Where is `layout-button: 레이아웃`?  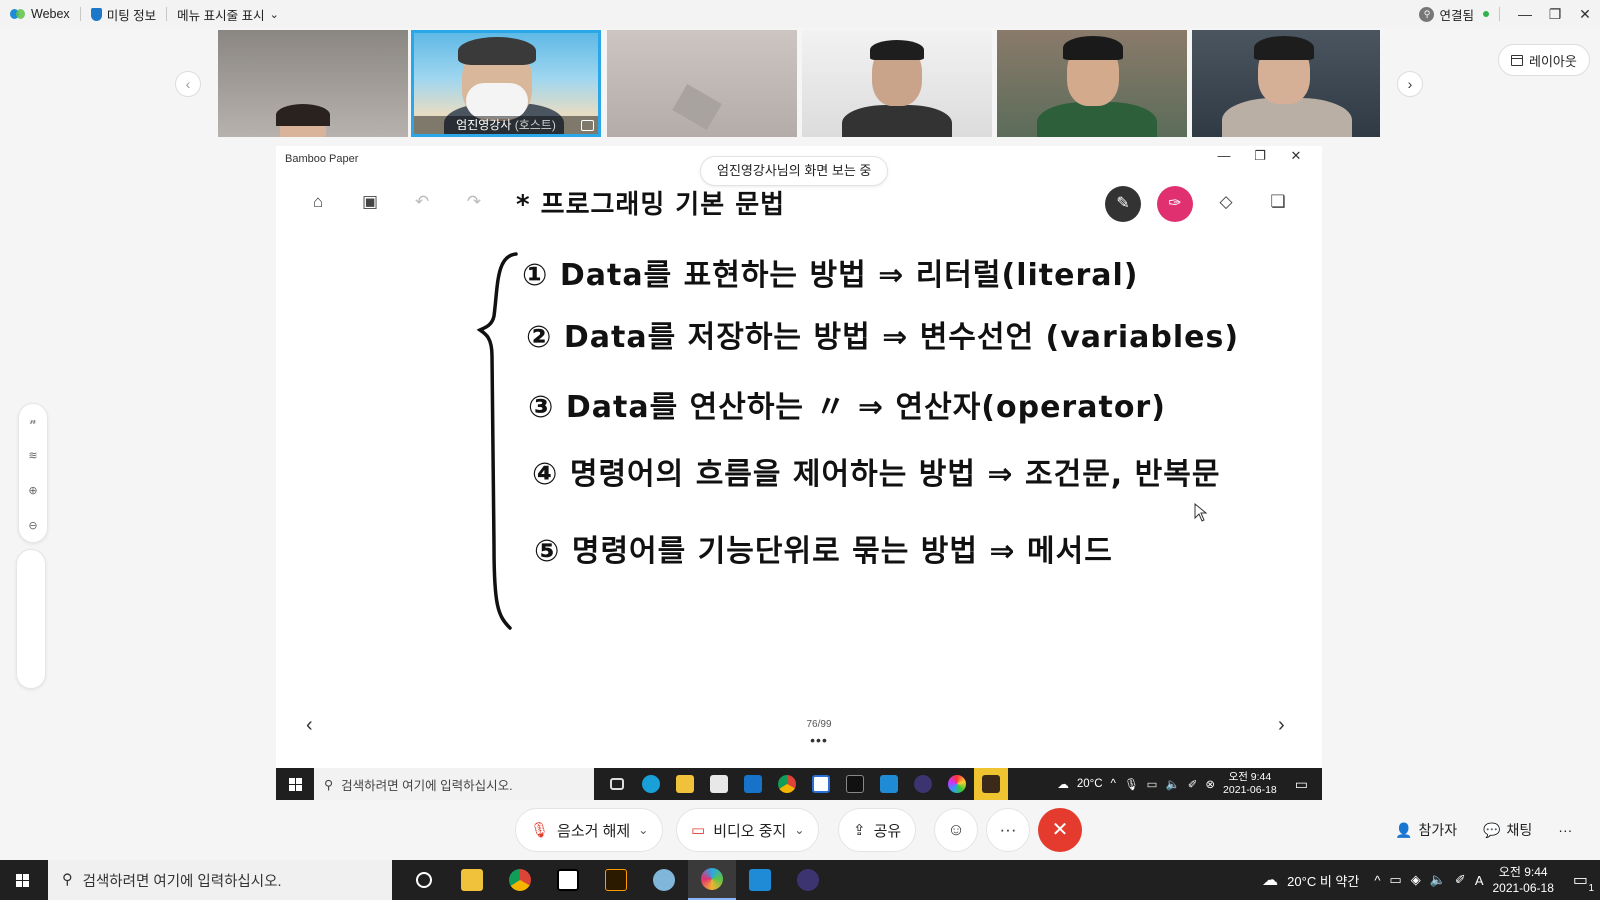
layout-button: 레이아웃 is located at coordinates (1544, 60).